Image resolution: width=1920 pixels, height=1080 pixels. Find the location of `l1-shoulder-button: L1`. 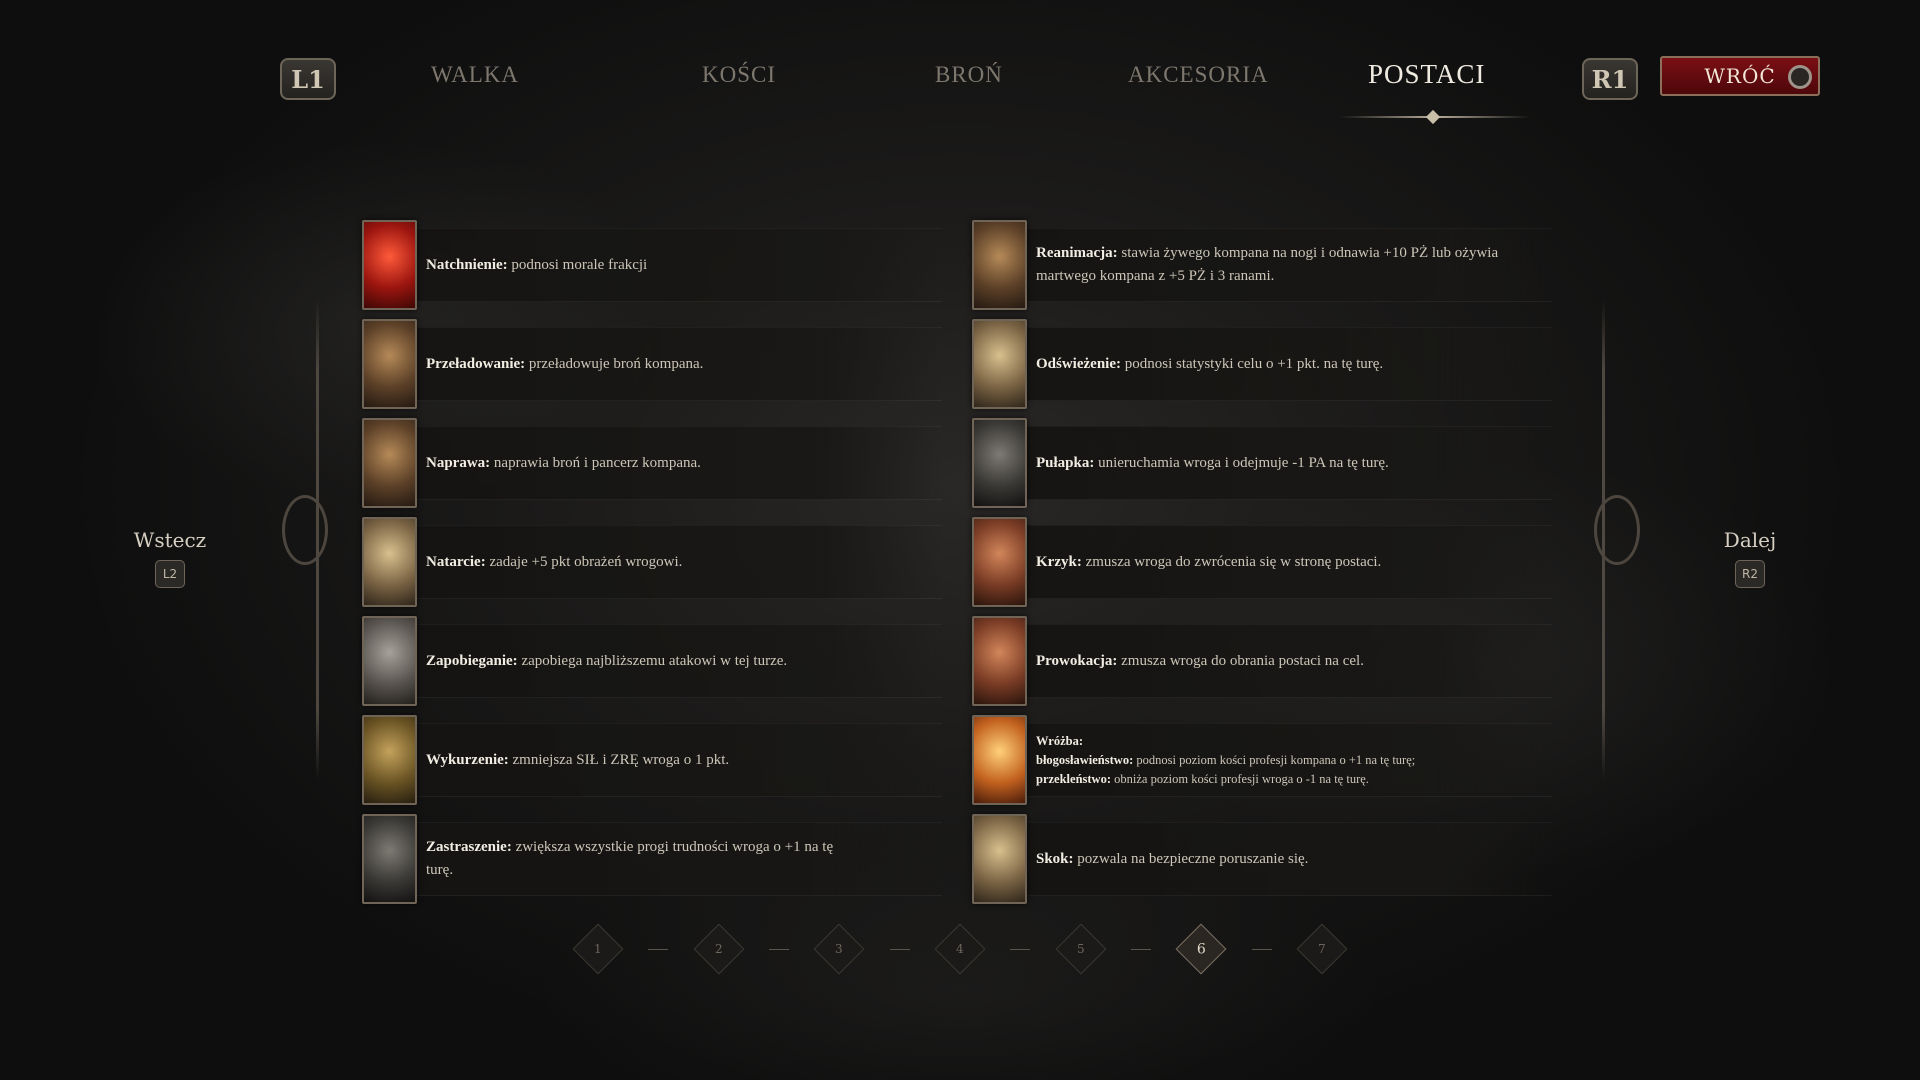

l1-shoulder-button: L1 is located at coordinates (308, 79).